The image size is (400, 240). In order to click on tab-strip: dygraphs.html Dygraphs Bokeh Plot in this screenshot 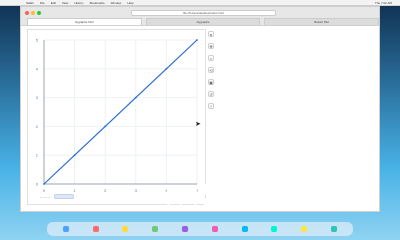, I will do `click(200, 21)`.